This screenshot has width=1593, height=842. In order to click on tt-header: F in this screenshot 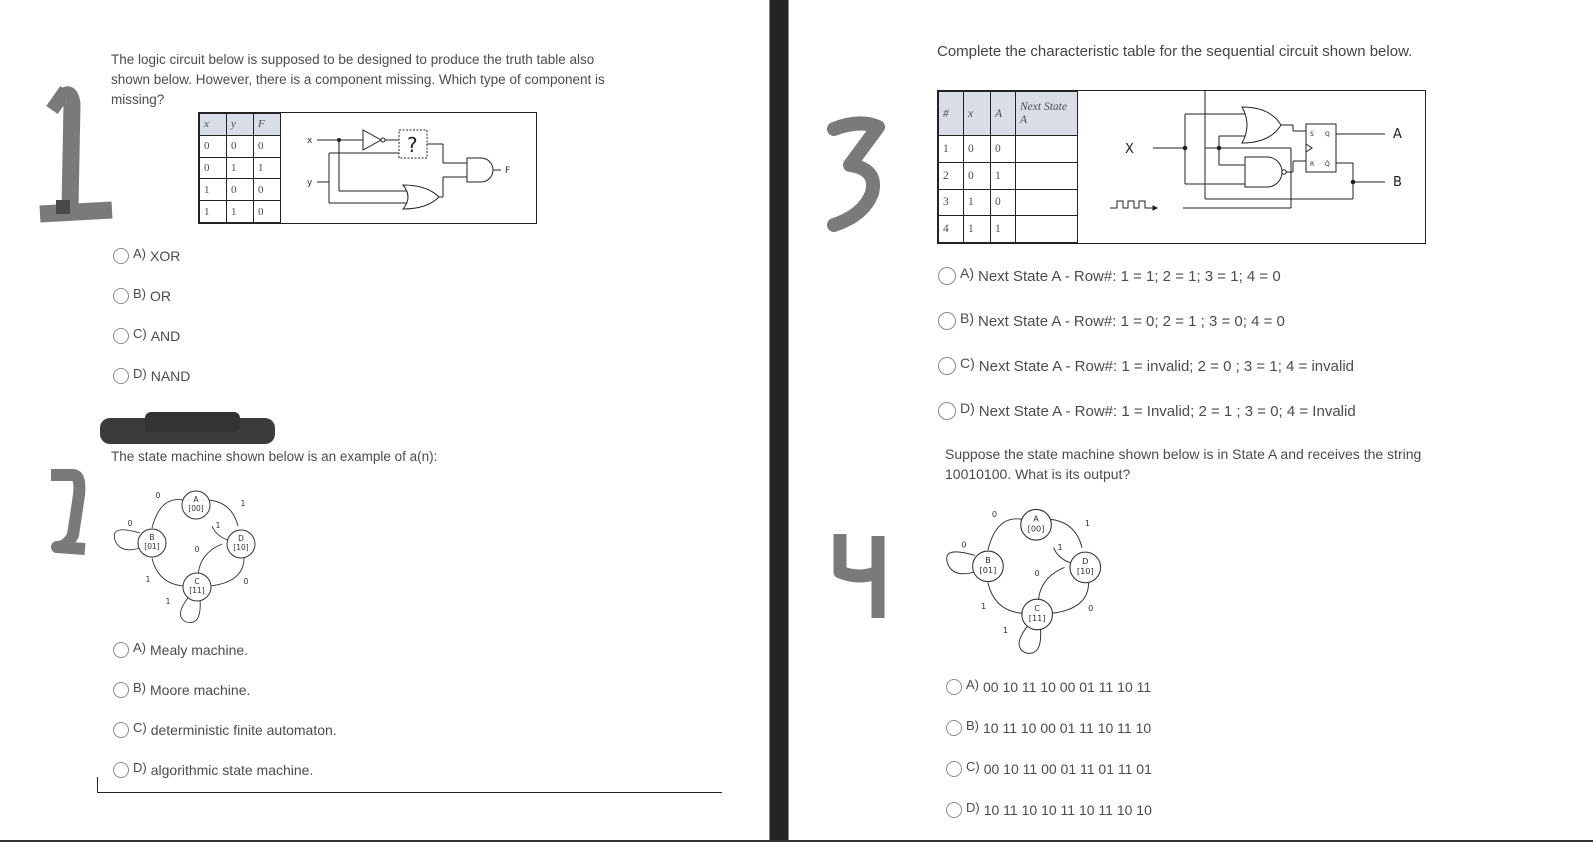, I will do `click(267, 124)`.